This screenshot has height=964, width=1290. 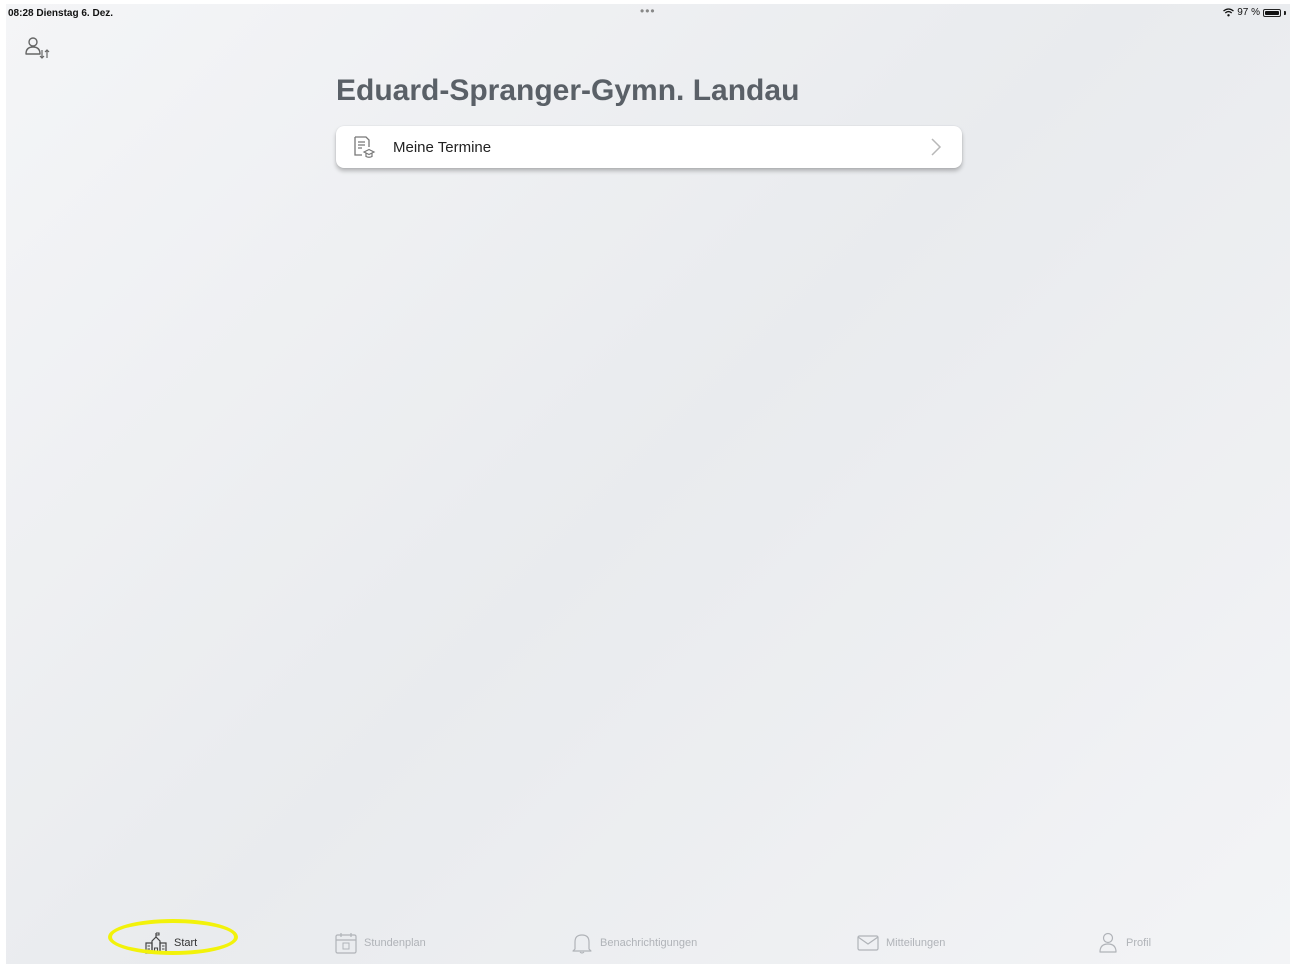 I want to click on tab-mitteilungen: Mitteilungen, so click(x=900, y=943).